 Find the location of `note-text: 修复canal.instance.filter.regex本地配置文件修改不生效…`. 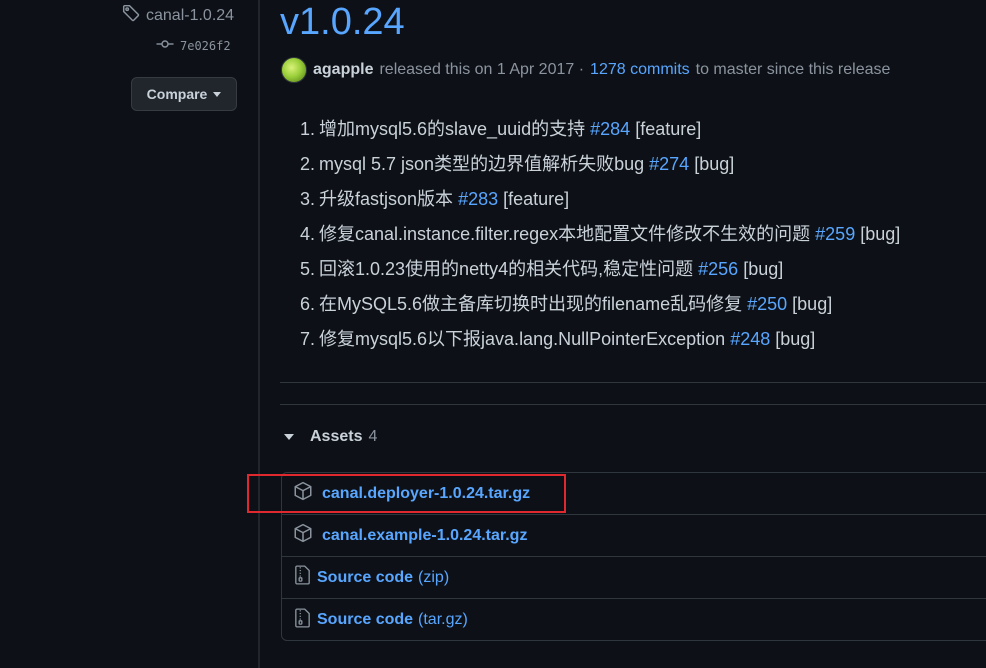

note-text: 修复canal.instance.filter.regex本地配置文件修改不生效… is located at coordinates (565, 234).